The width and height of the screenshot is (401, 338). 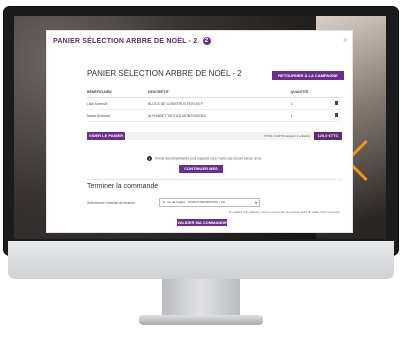 I want to click on total-amount: 120,0 €TTC, so click(x=328, y=136).